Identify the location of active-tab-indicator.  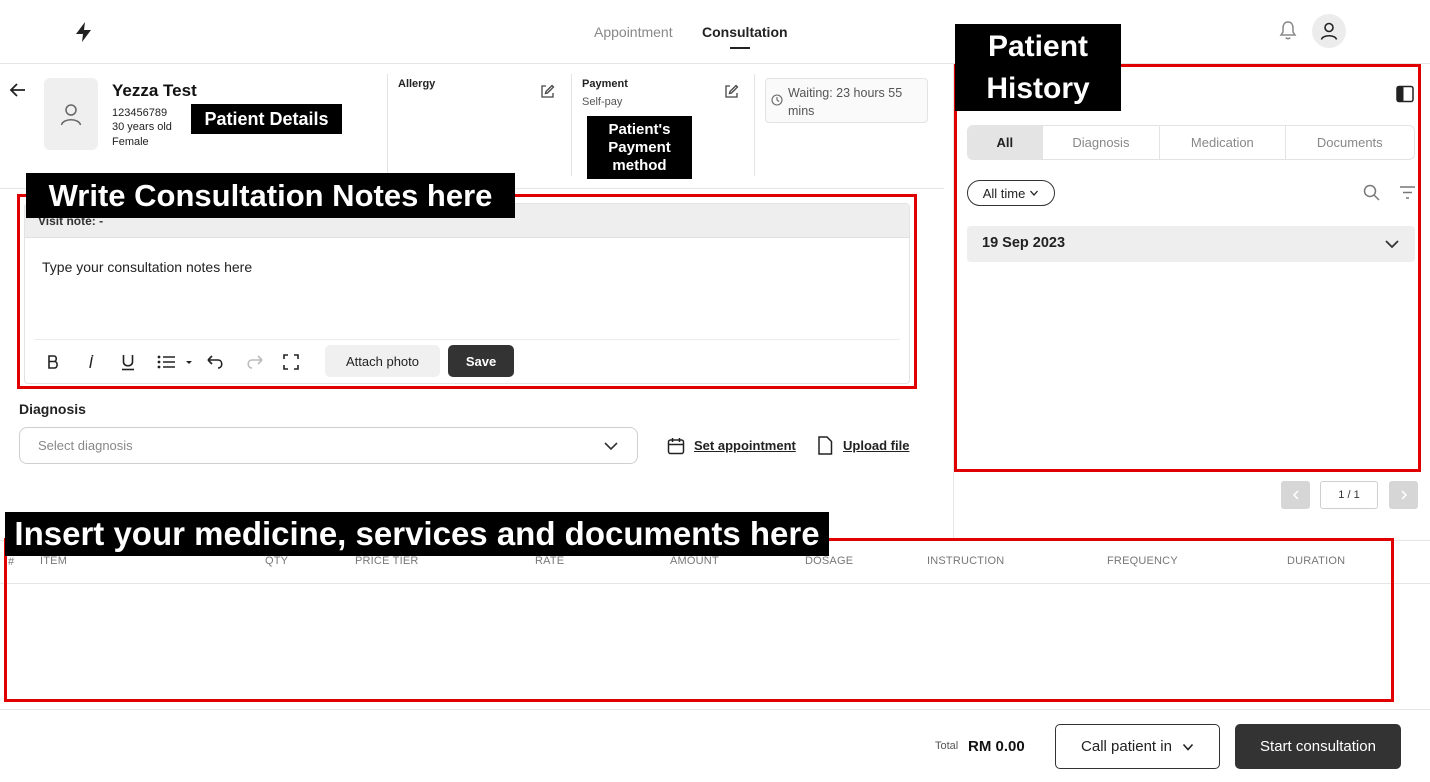
(740, 48).